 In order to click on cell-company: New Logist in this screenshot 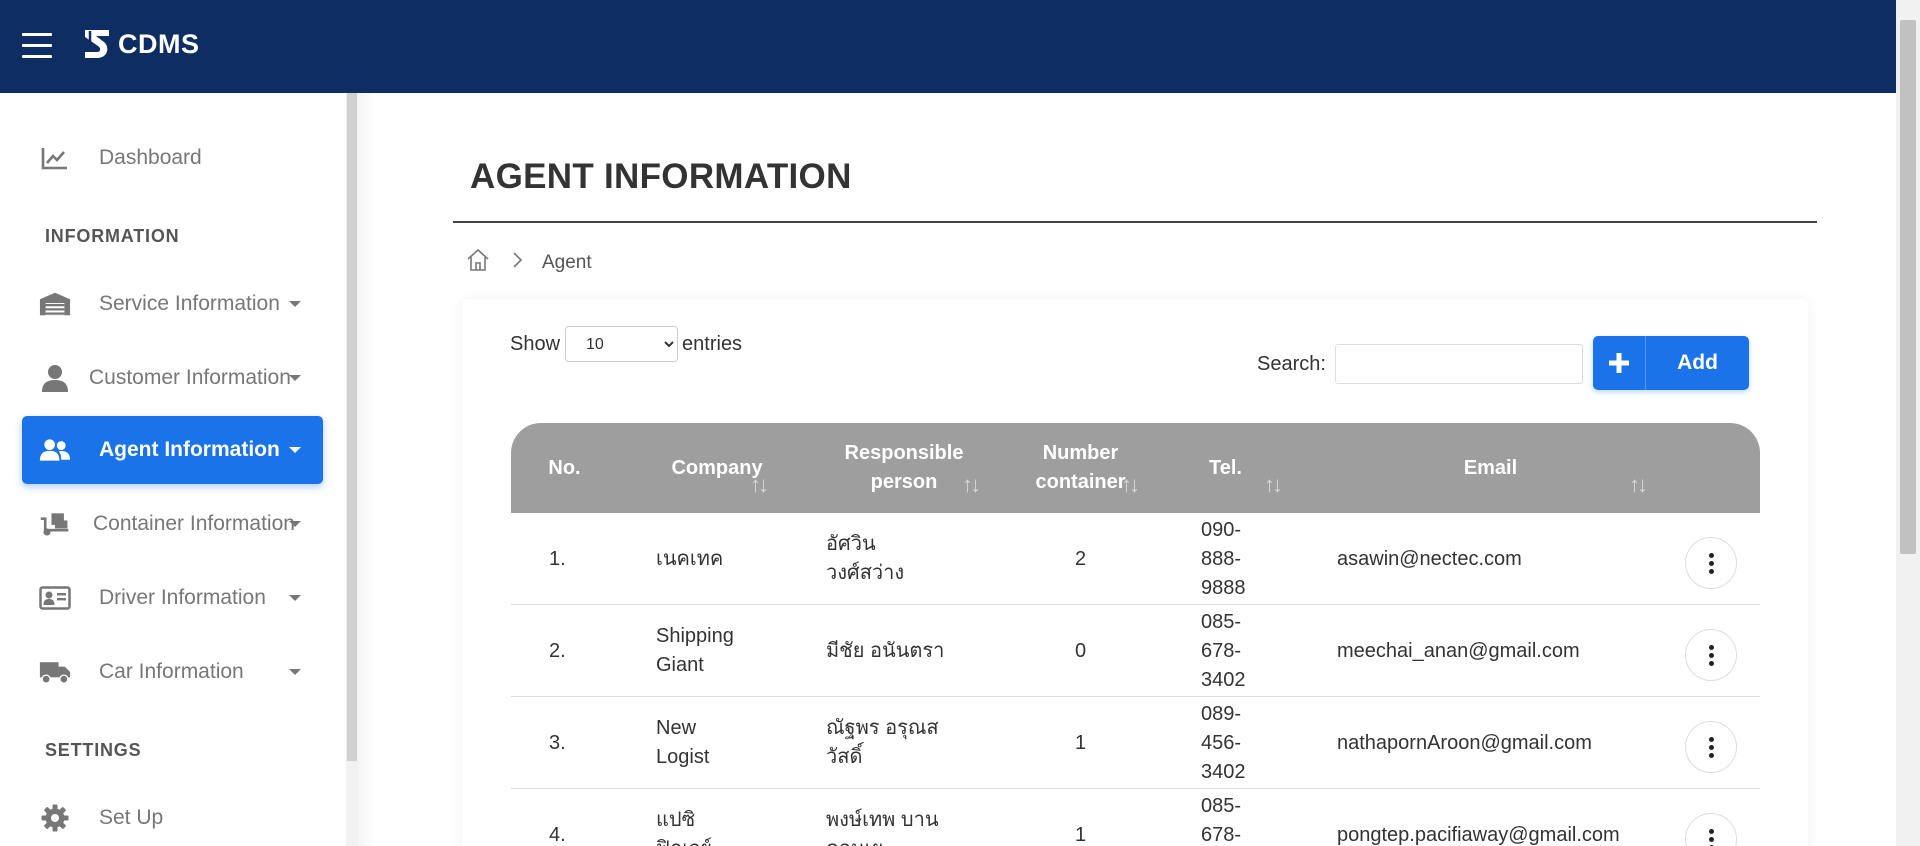, I will do `click(682, 743)`.